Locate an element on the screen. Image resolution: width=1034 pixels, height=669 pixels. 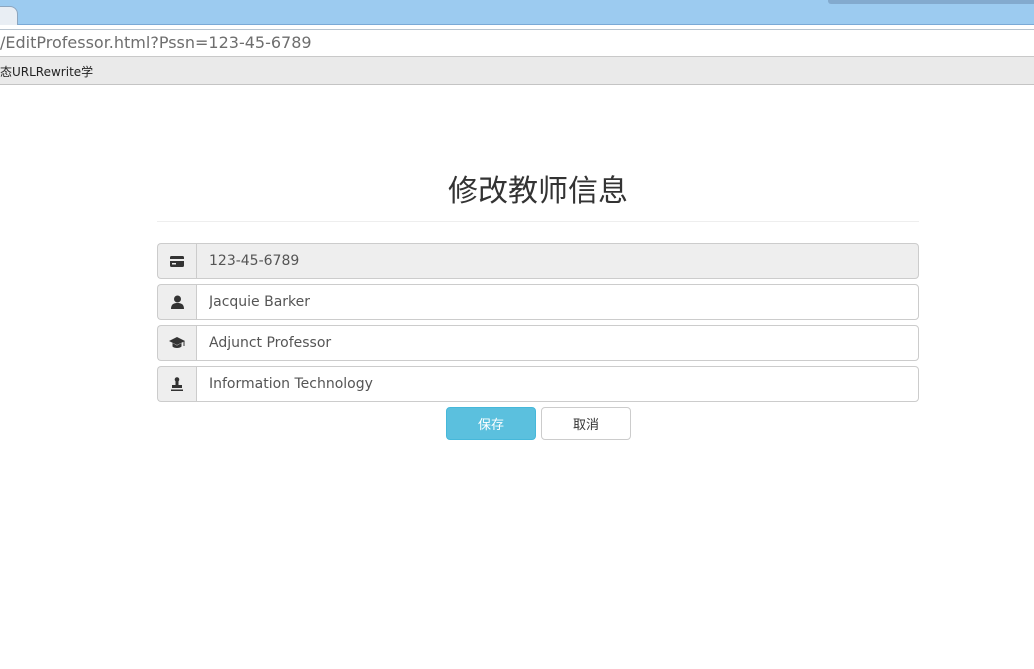
bookmark-item: 态URLRewrite学 is located at coordinates (46, 71).